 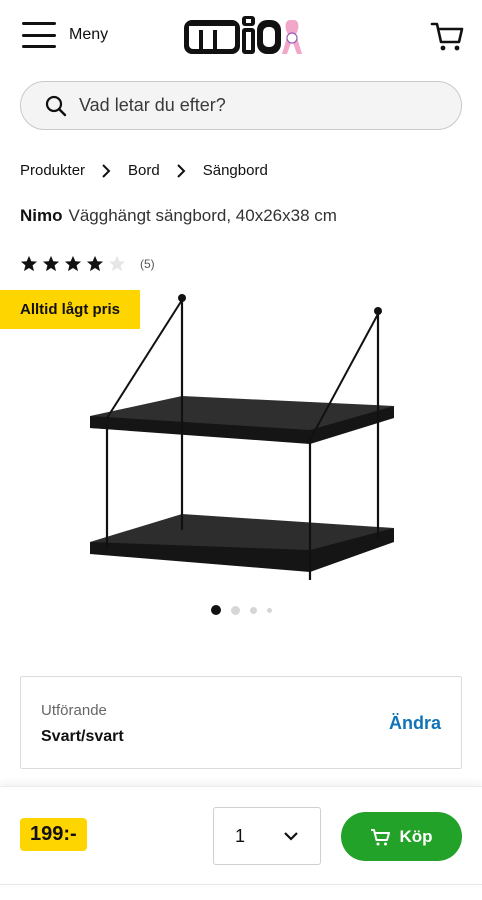 I want to click on quantity-value: 1, so click(x=240, y=835).